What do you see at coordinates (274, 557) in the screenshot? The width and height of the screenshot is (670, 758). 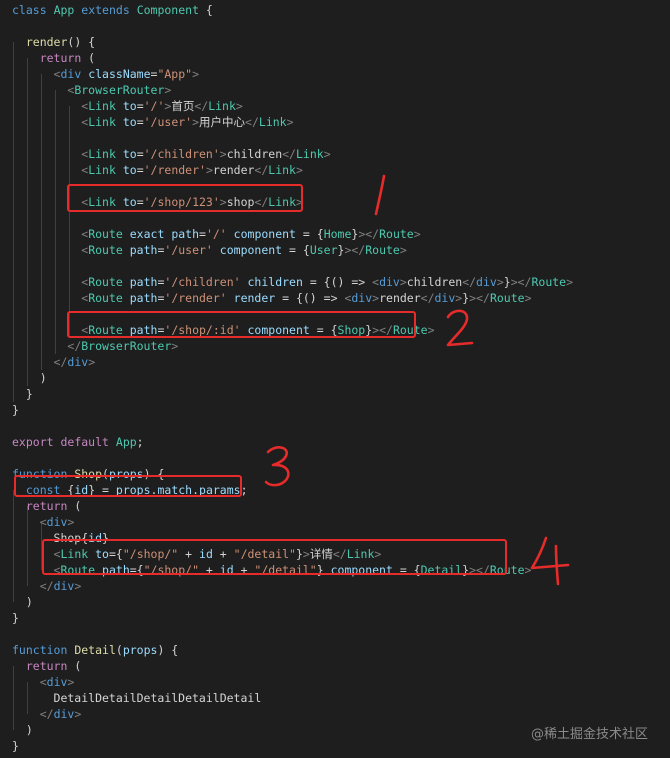 I see `highlight-box-nested-route` at bounding box center [274, 557].